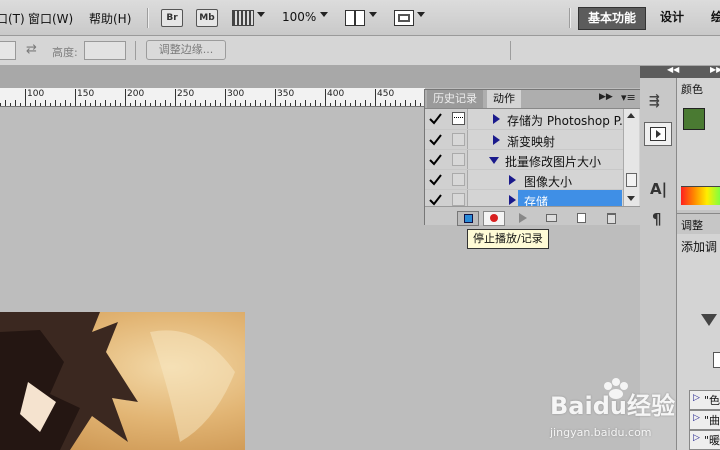  Describe the element at coordinates (692, 225) in the screenshot. I see `tab-adjustments: 调整` at that location.